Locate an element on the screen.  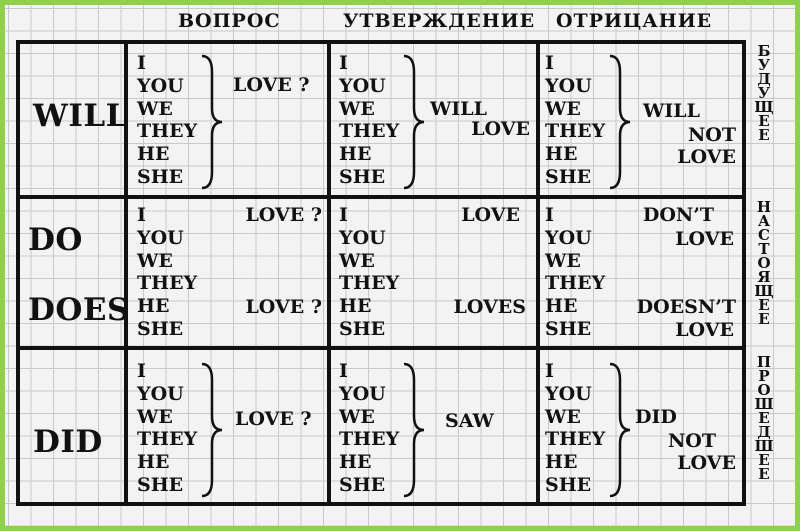
affirmative-verb-plain: LOVE is located at coordinates (490, 215).